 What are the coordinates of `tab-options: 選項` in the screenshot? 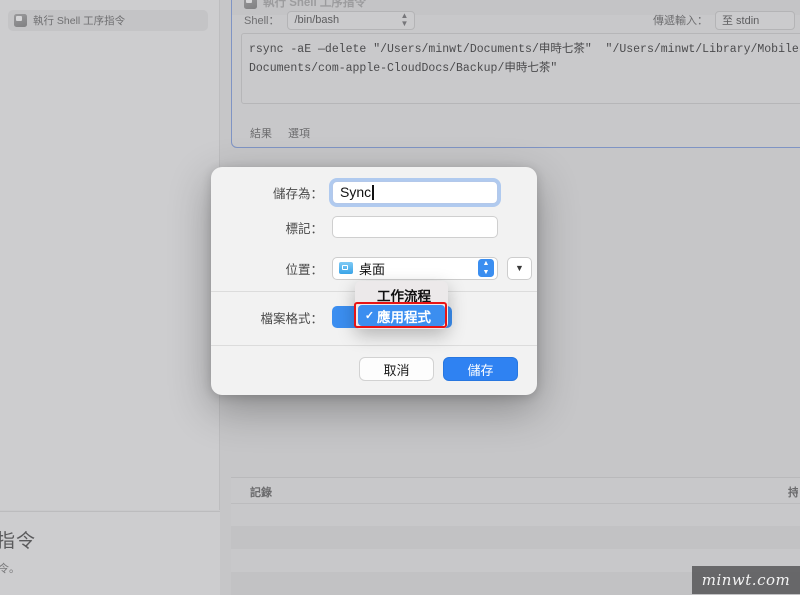 It's located at (299, 133).